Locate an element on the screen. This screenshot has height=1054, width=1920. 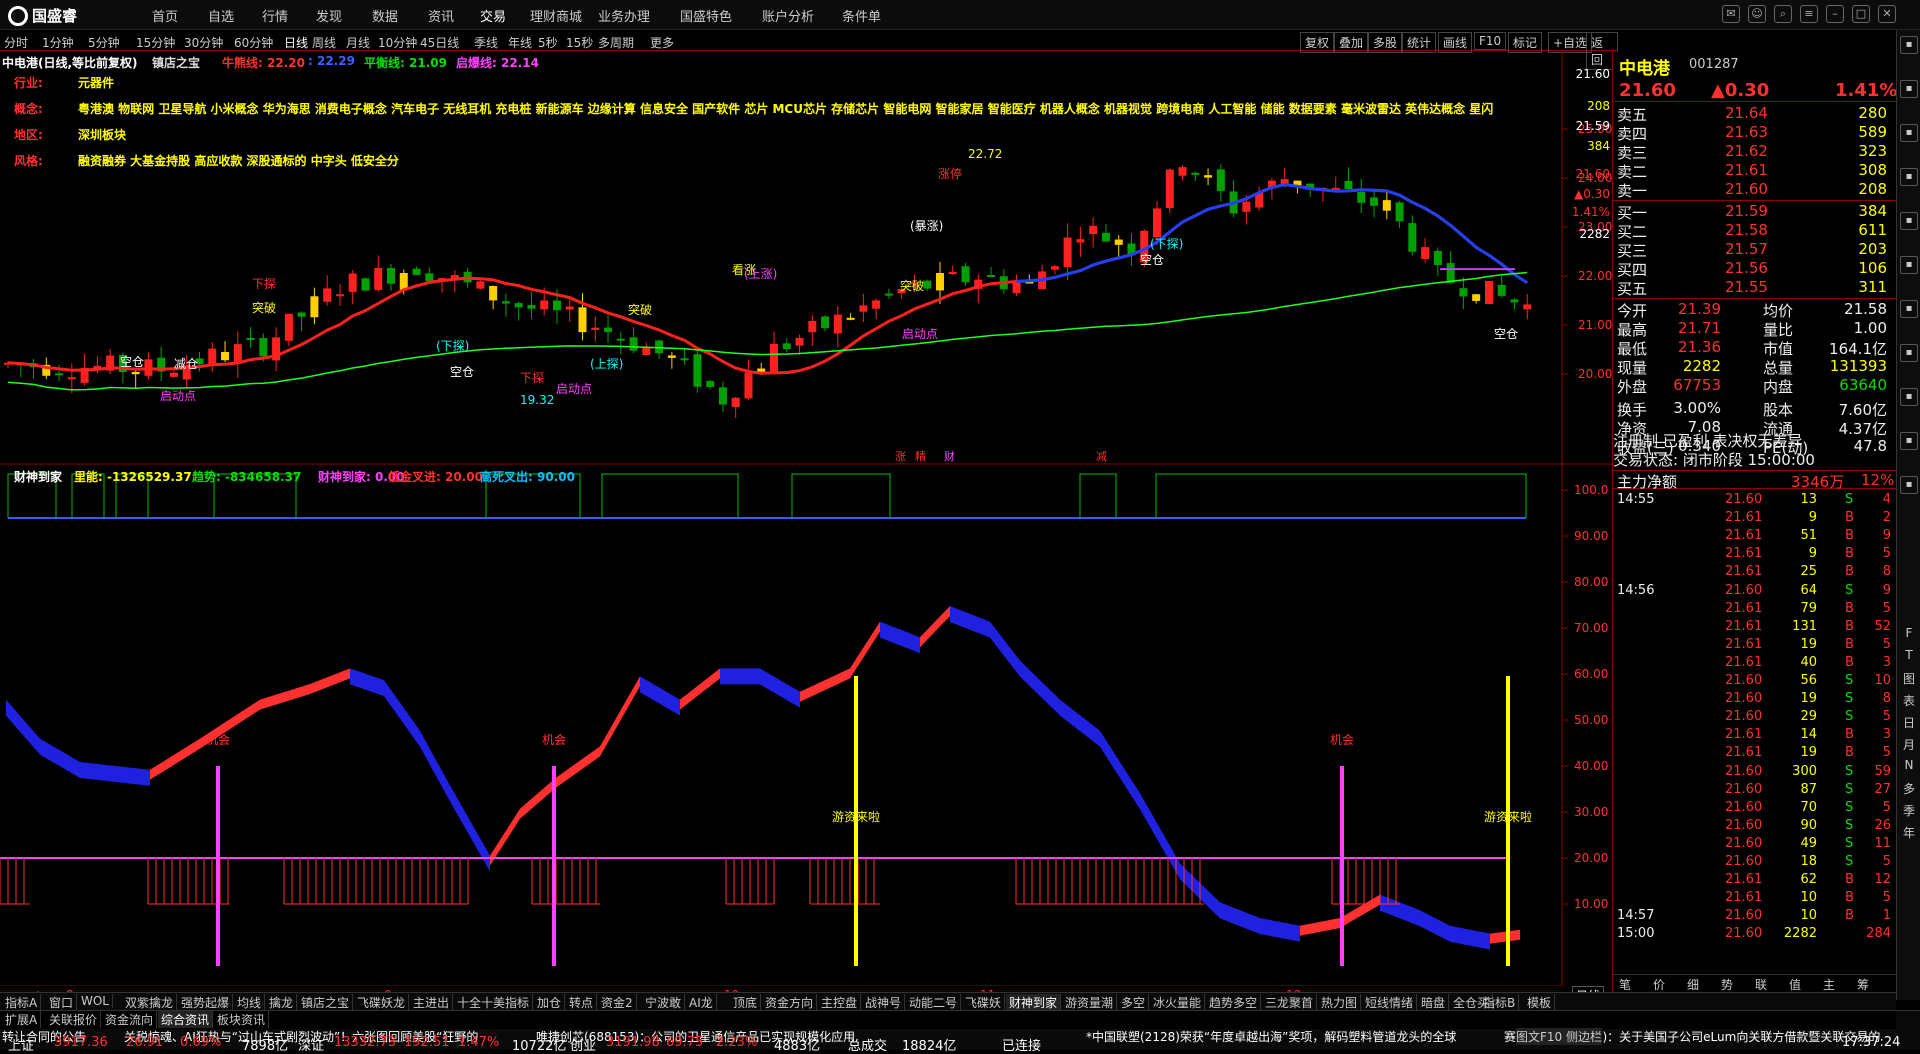
menu-icon: ≡ is located at coordinates (1809, 14).